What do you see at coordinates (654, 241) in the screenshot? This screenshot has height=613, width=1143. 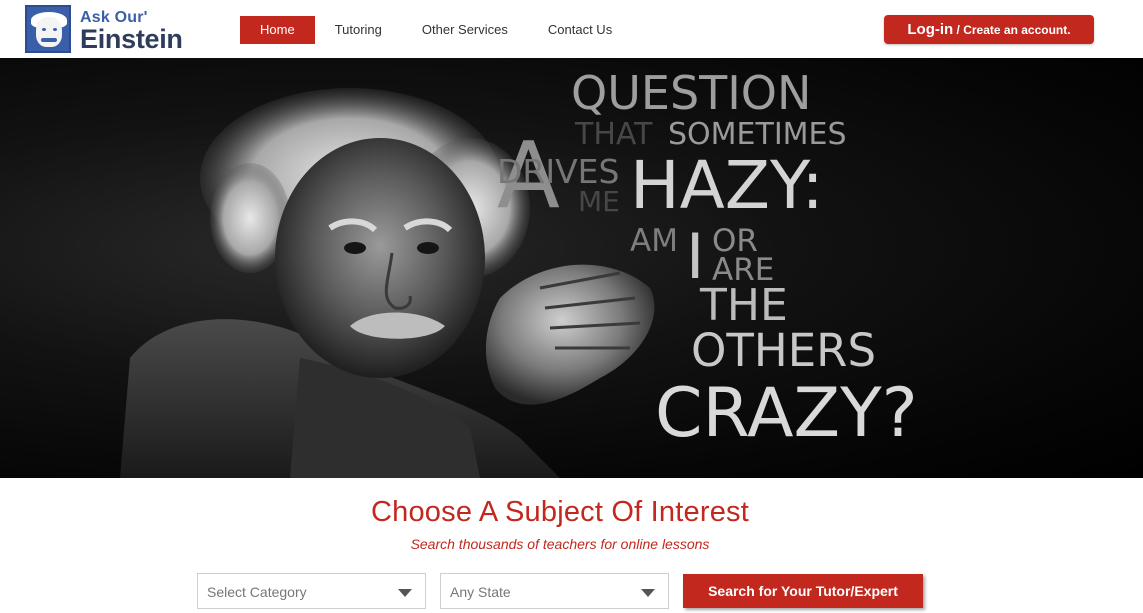 I see `quote-am: AM` at bounding box center [654, 241].